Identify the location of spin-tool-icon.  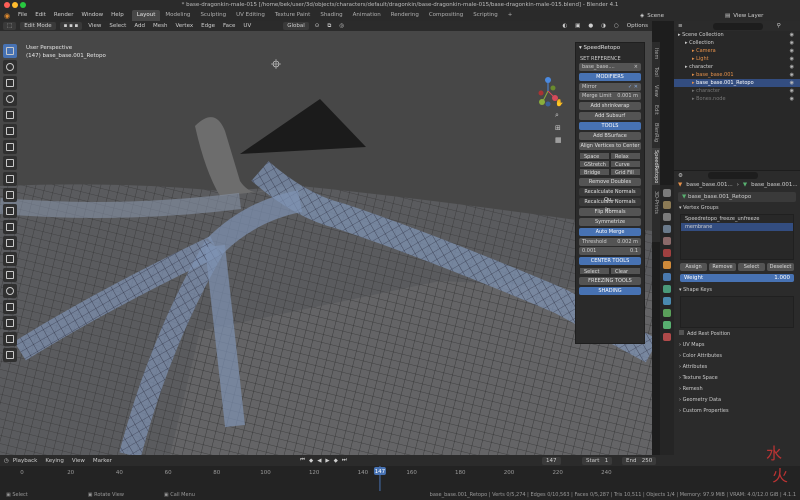
(10, 291).